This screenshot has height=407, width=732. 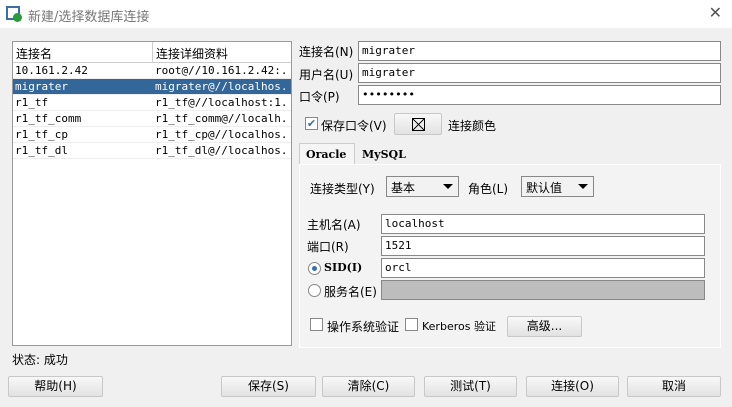 What do you see at coordinates (459, 326) in the screenshot?
I see `kerberos-label: Kerberos 验证` at bounding box center [459, 326].